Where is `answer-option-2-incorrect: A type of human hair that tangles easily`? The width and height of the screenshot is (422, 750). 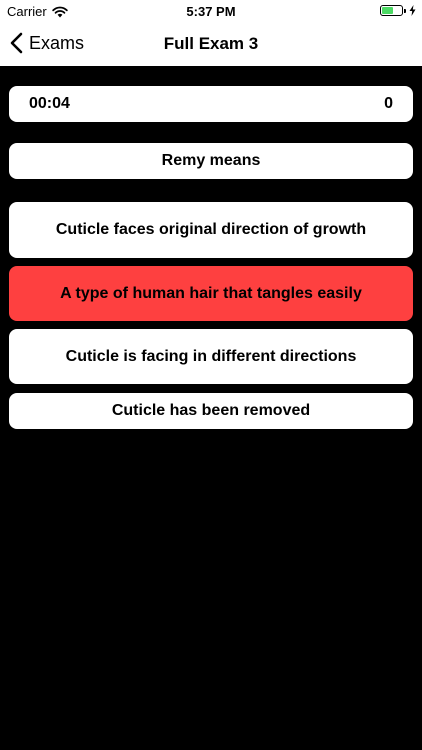
answer-option-2-incorrect: A type of human hair that tangles easily is located at coordinates (211, 293).